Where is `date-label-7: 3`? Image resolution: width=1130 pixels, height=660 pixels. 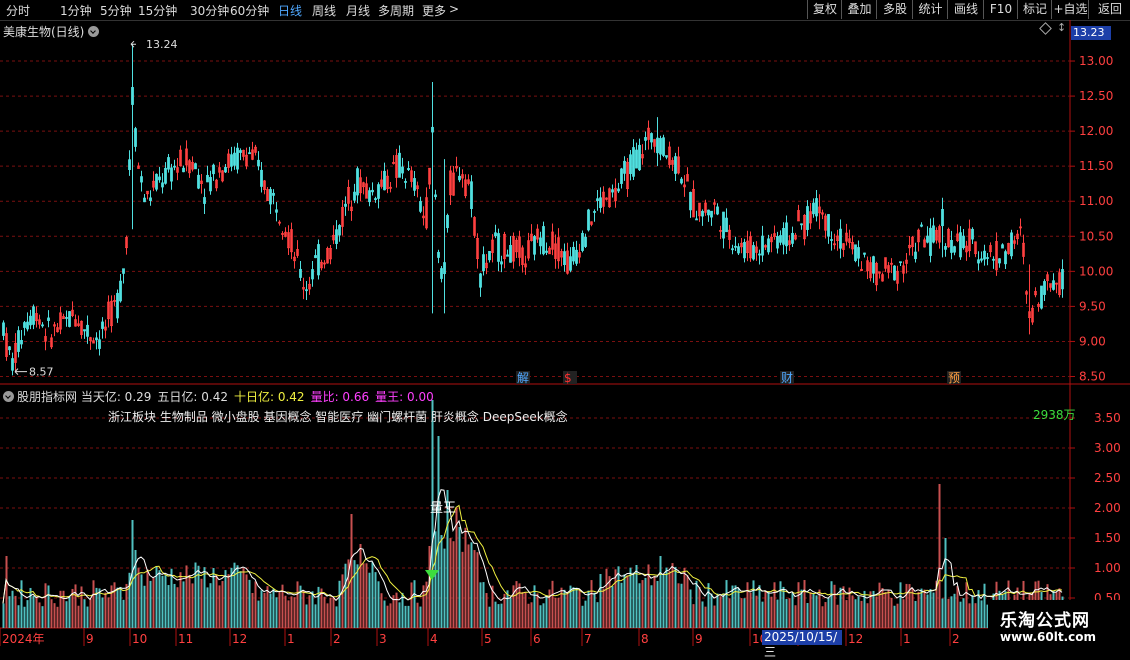
date-label-7: 3 is located at coordinates (383, 639).